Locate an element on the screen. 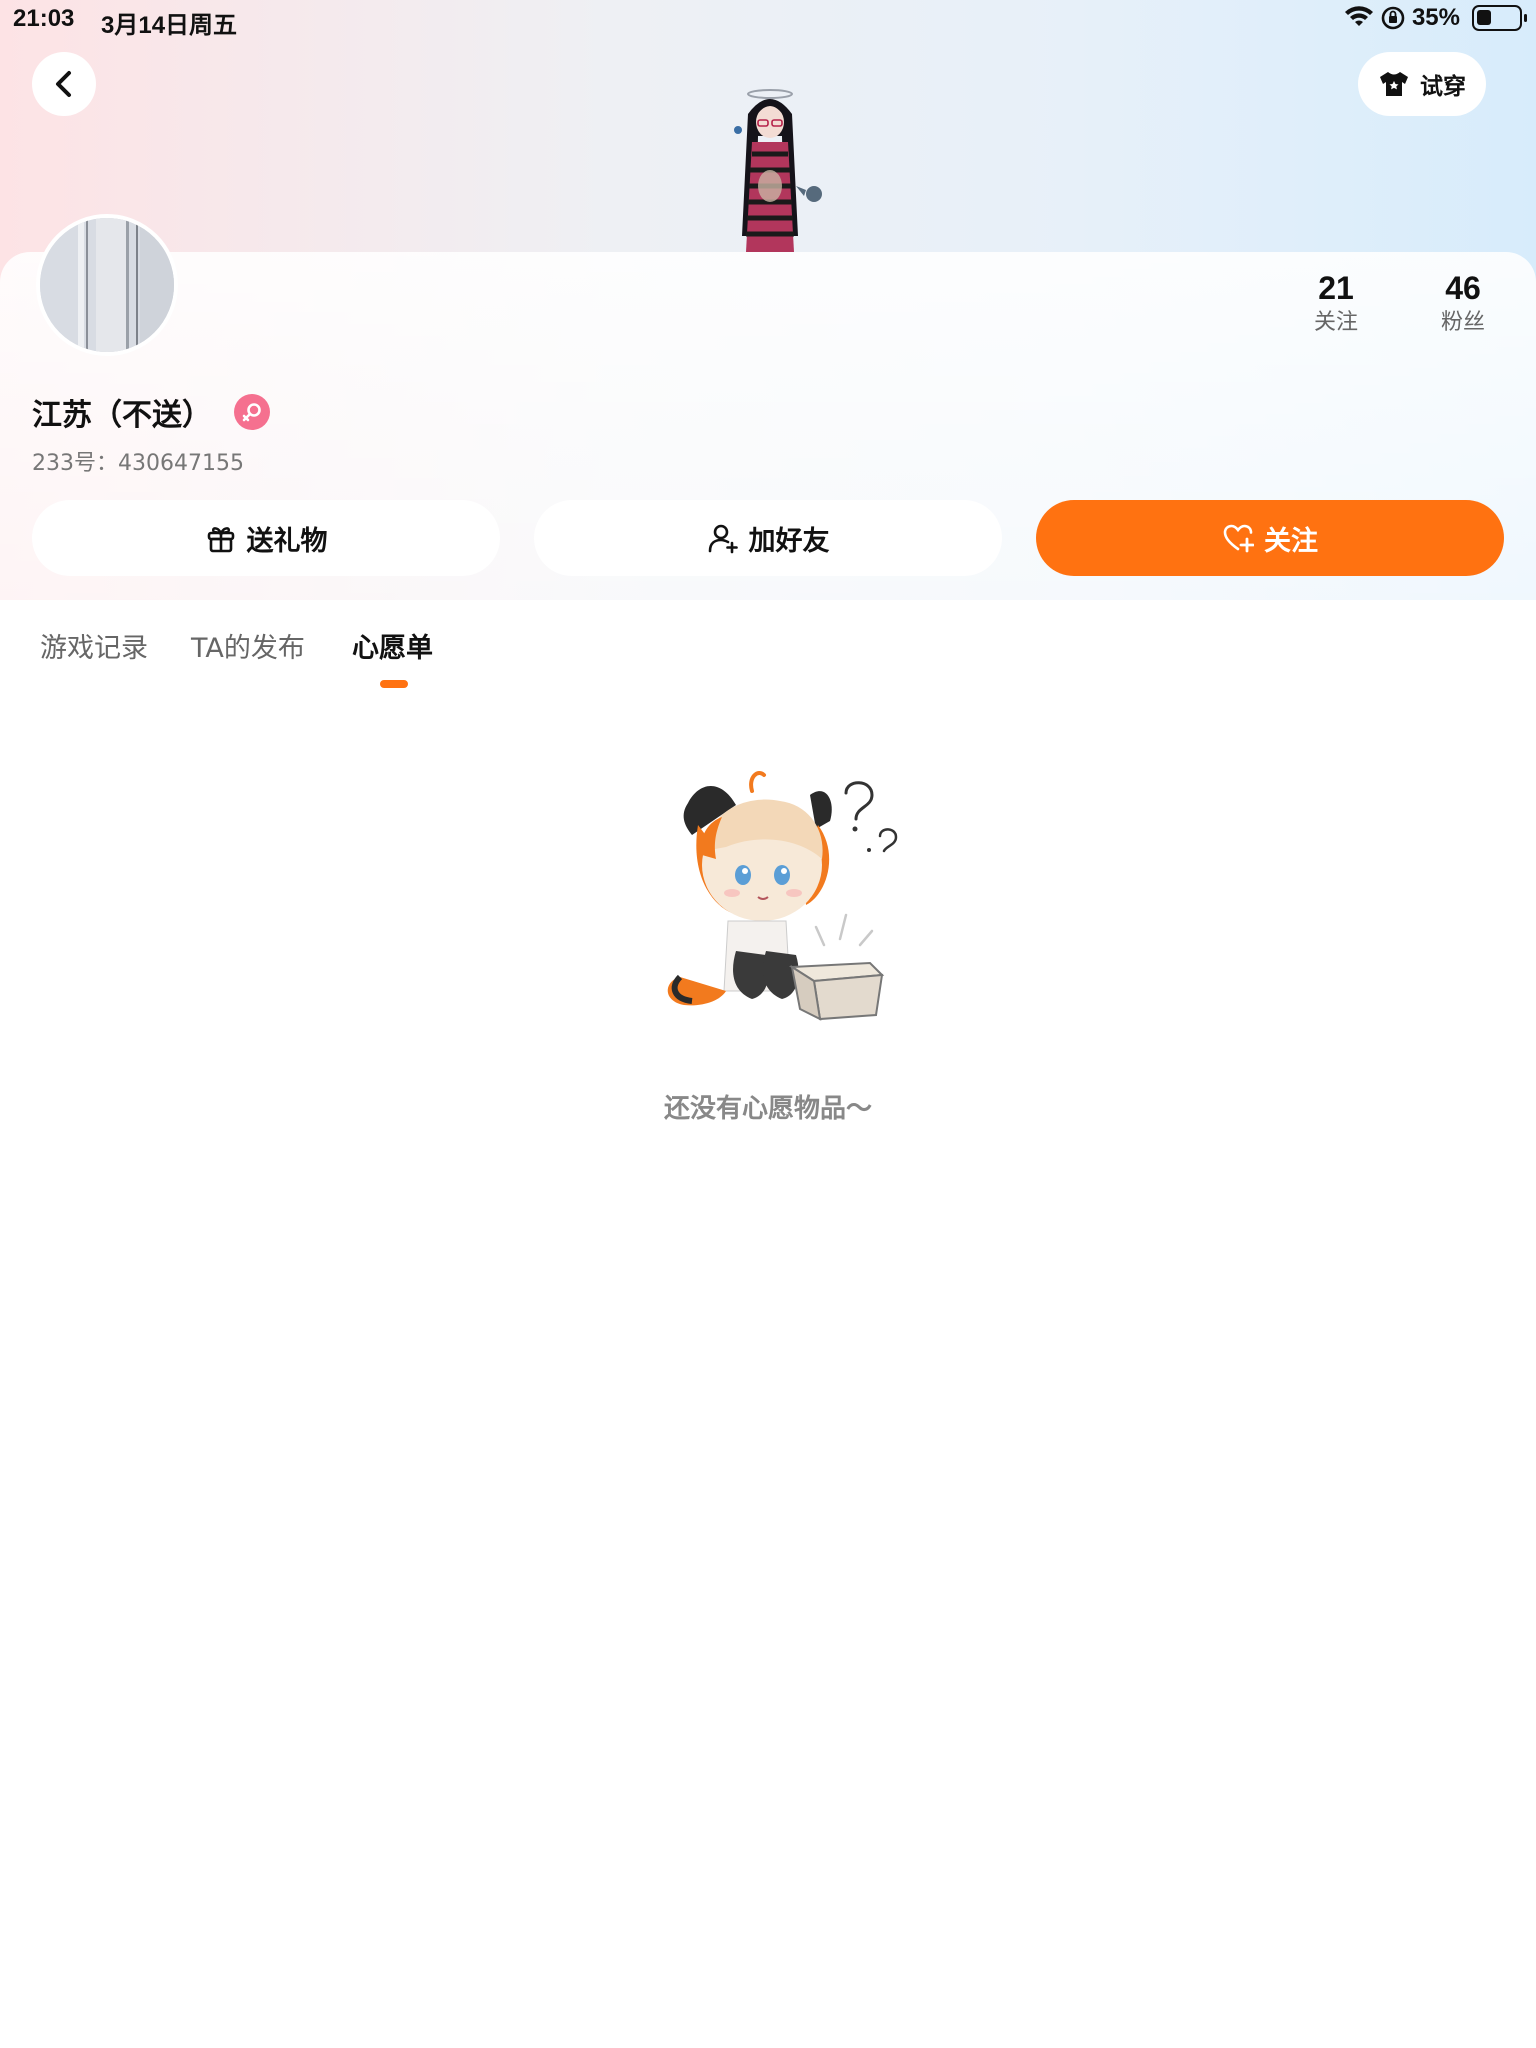  heart-plus-icon is located at coordinates (1238, 538).